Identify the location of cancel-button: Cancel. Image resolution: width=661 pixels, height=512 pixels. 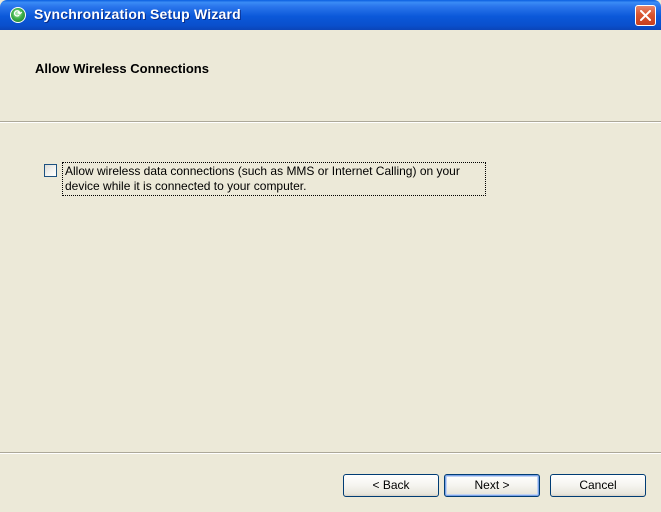
(598, 485).